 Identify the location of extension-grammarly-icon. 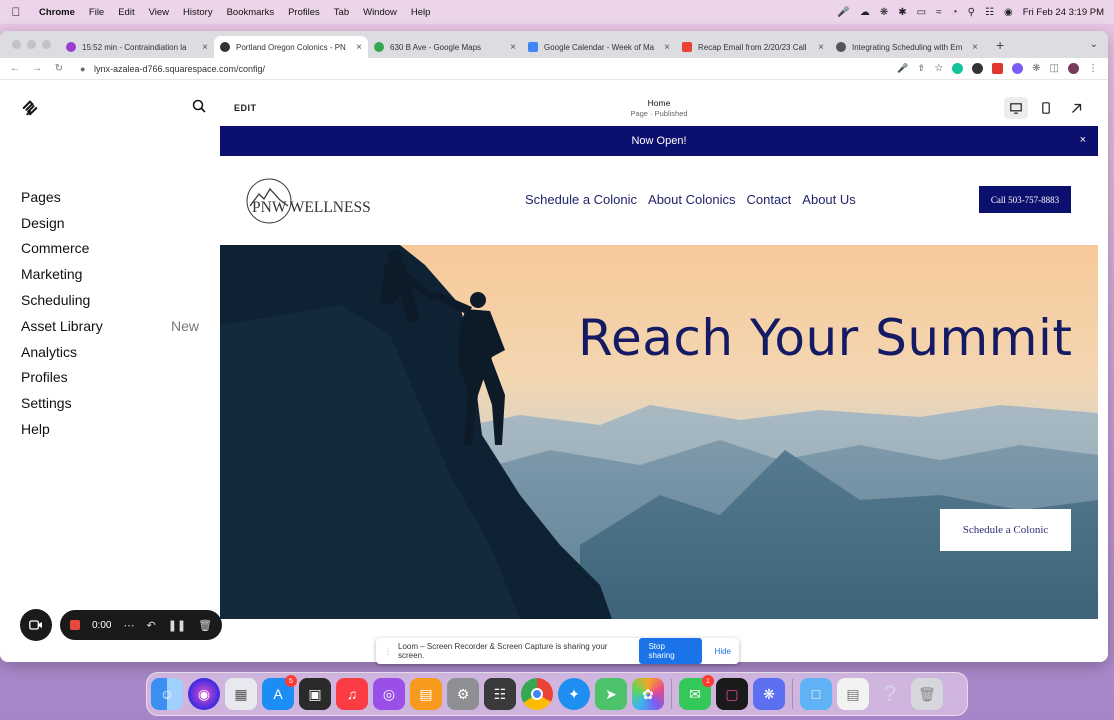
(958, 68).